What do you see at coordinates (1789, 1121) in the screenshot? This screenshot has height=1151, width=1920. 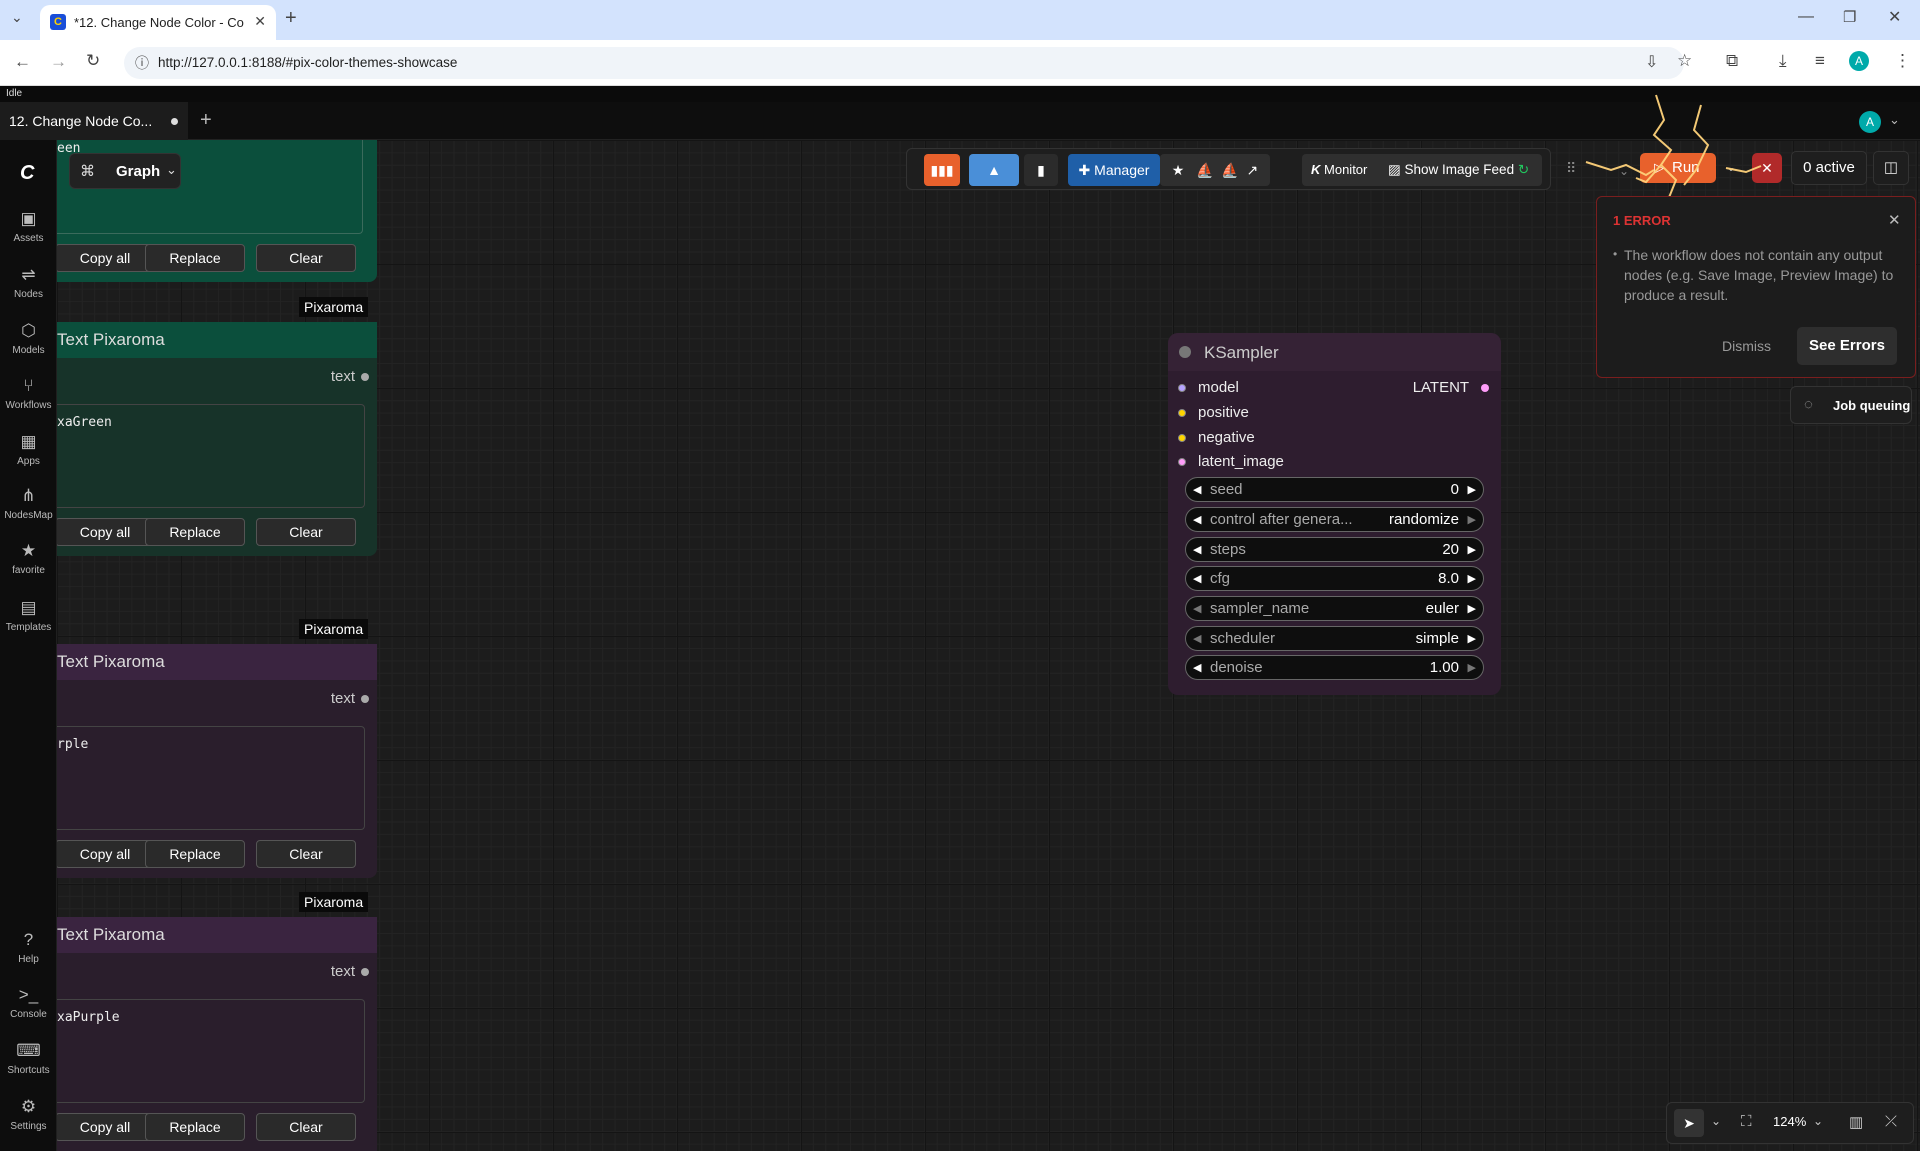 I see `zoom-level: 124%` at bounding box center [1789, 1121].